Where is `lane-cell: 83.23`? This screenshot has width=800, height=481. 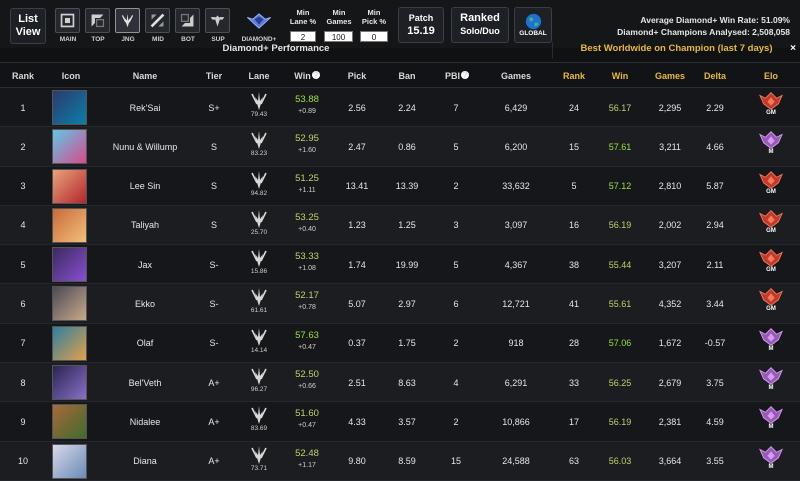 lane-cell: 83.23 is located at coordinates (259, 147).